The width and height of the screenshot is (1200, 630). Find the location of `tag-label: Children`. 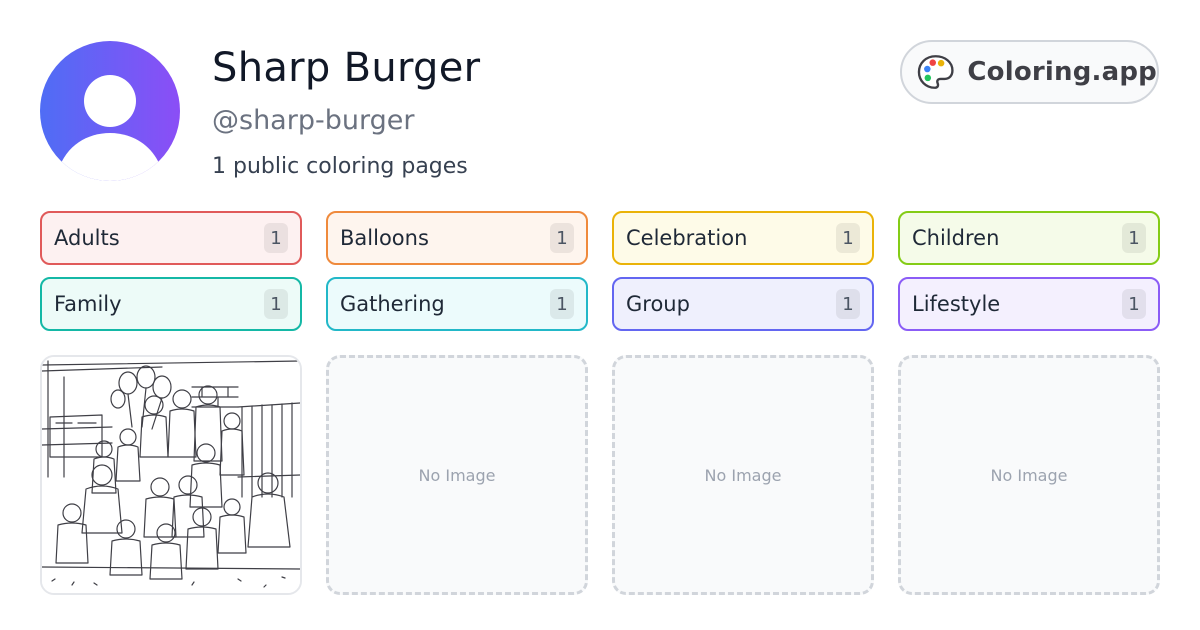

tag-label: Children is located at coordinates (956, 238).